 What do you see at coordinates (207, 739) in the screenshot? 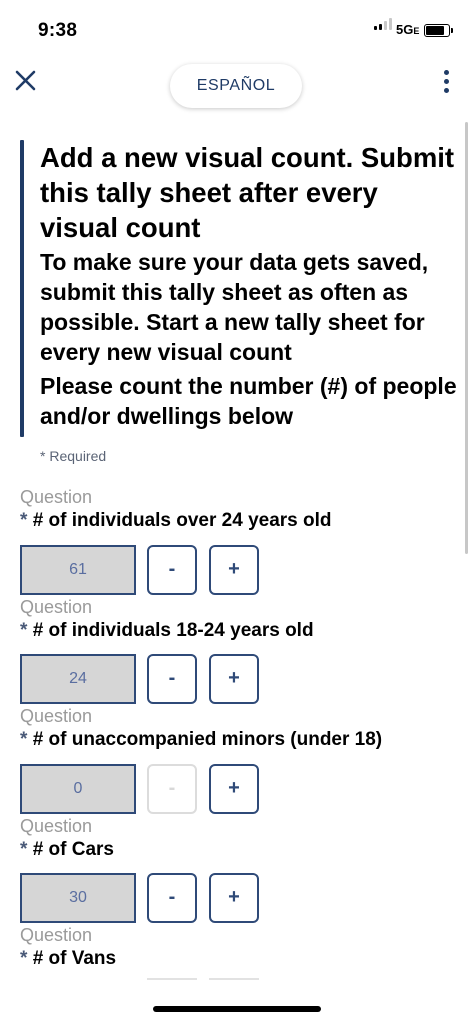
I see `question-label-text: # of unaccompanied minors (under 18)` at bounding box center [207, 739].